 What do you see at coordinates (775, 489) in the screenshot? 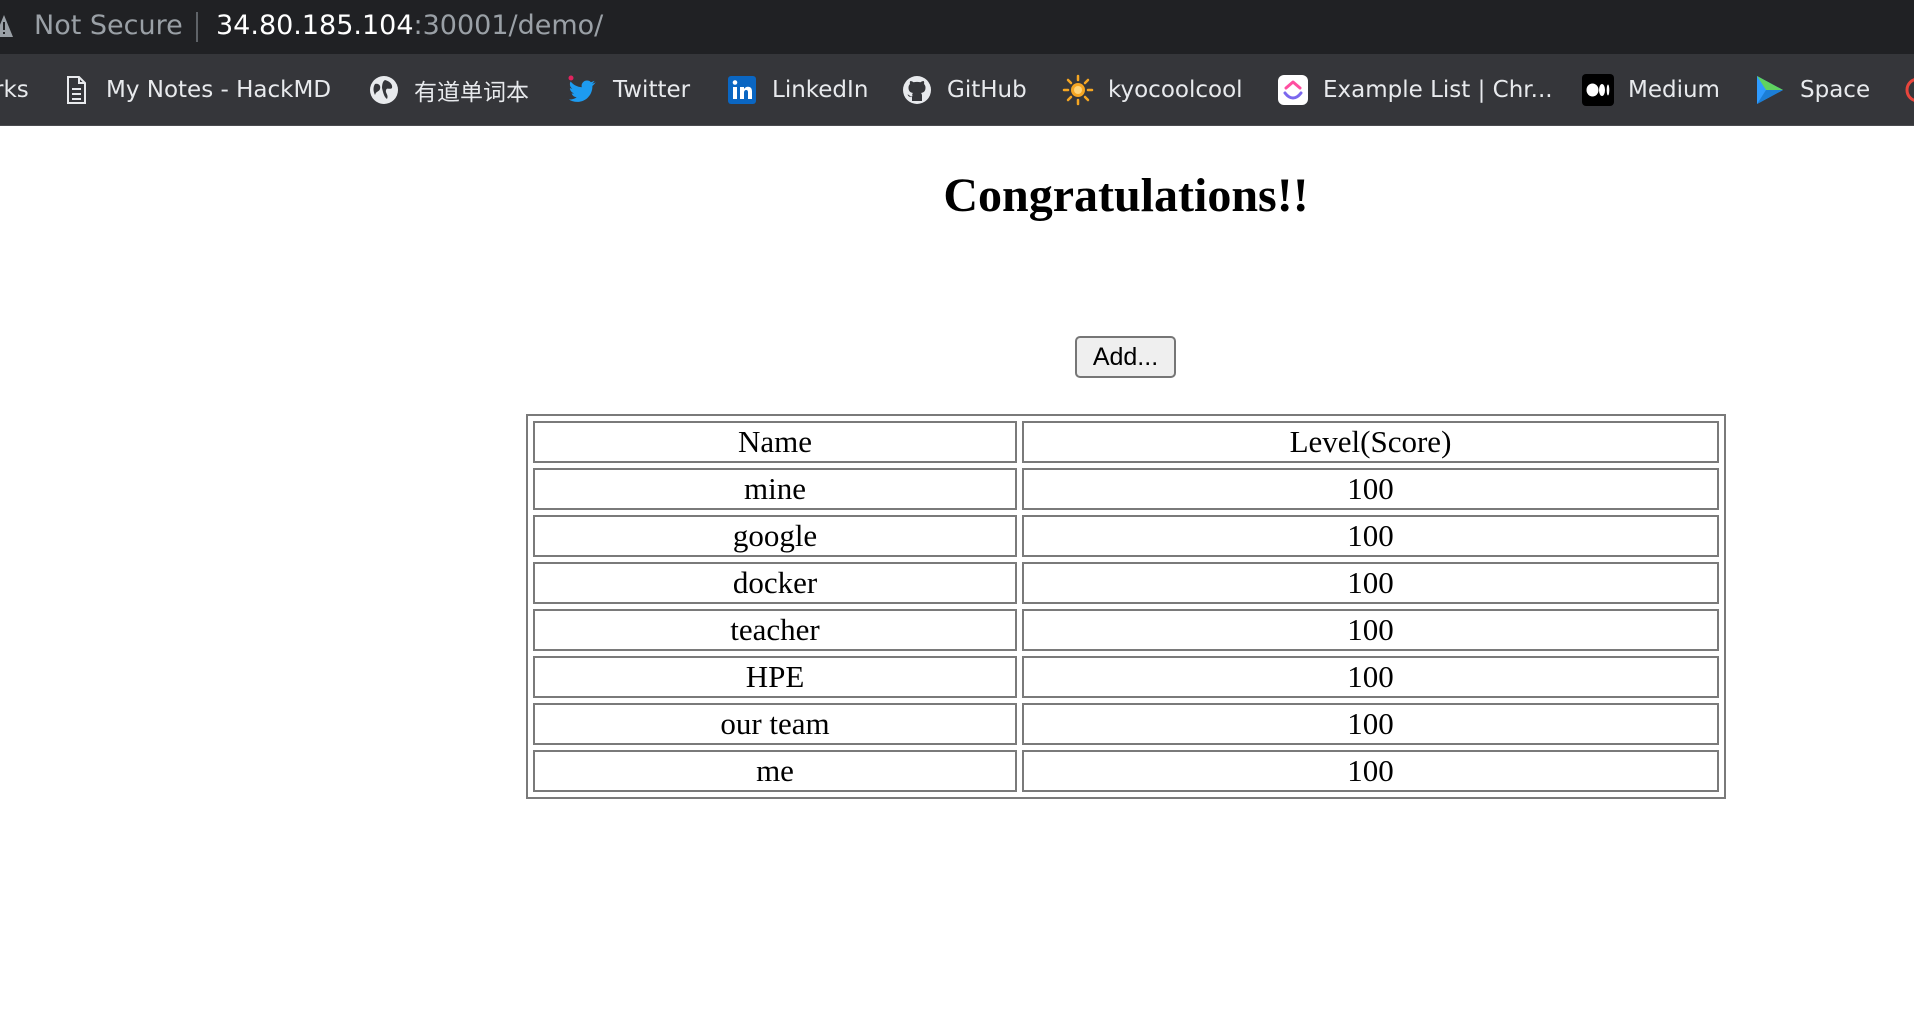
I see `name-cell: mine` at bounding box center [775, 489].